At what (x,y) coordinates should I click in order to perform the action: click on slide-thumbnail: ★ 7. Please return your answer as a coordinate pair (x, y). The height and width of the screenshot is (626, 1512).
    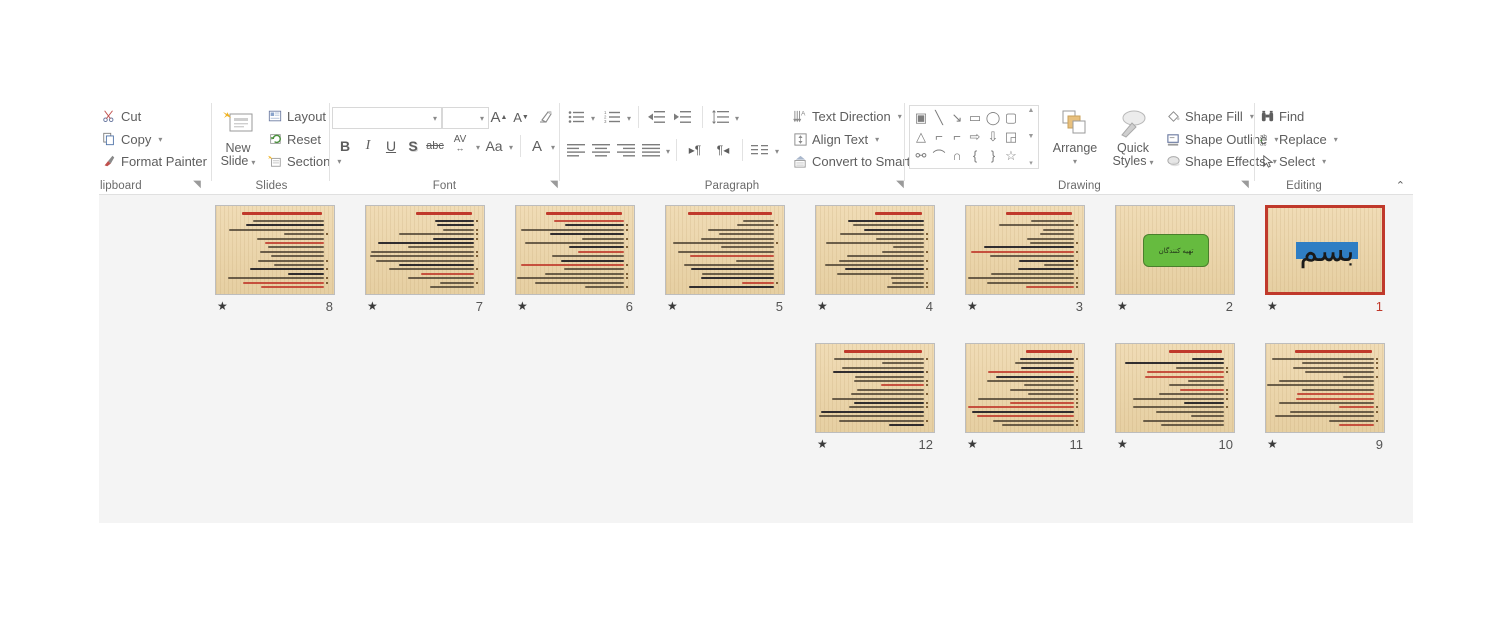
    Looking at the image, I should click on (425, 261).